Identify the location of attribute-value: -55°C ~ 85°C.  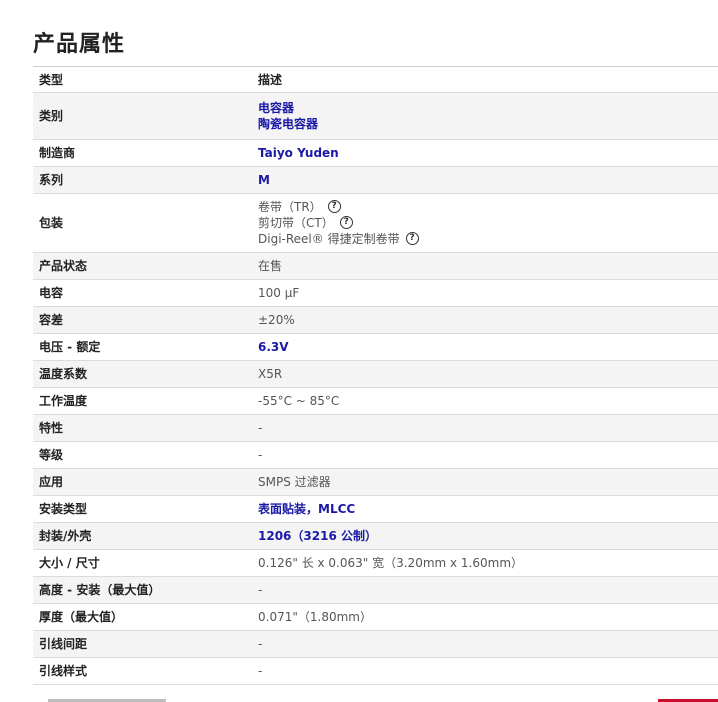
(485, 401).